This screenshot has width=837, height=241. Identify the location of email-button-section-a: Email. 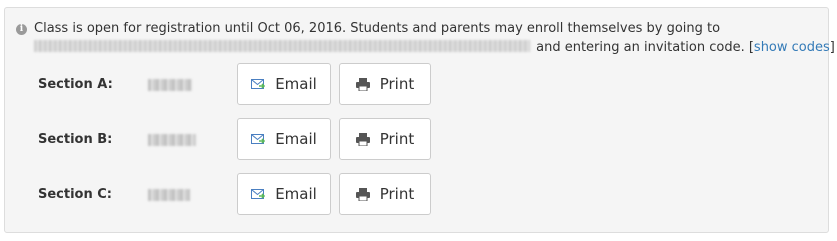
(284, 84).